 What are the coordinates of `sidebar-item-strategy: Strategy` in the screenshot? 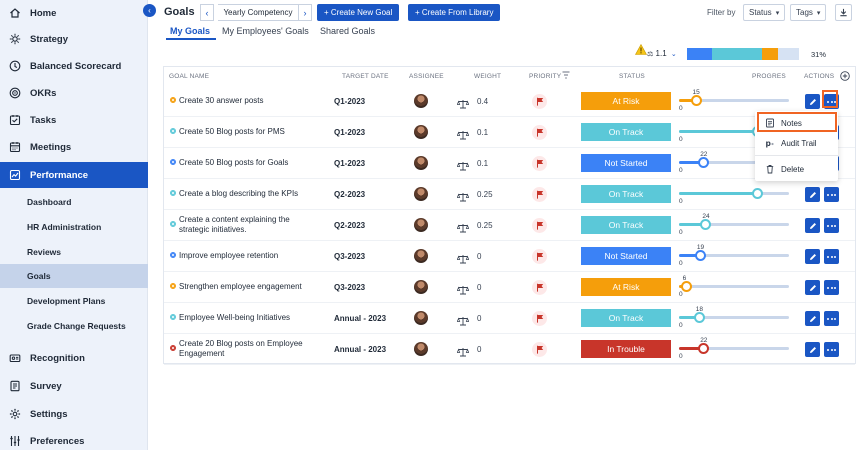 It's located at (74, 39).